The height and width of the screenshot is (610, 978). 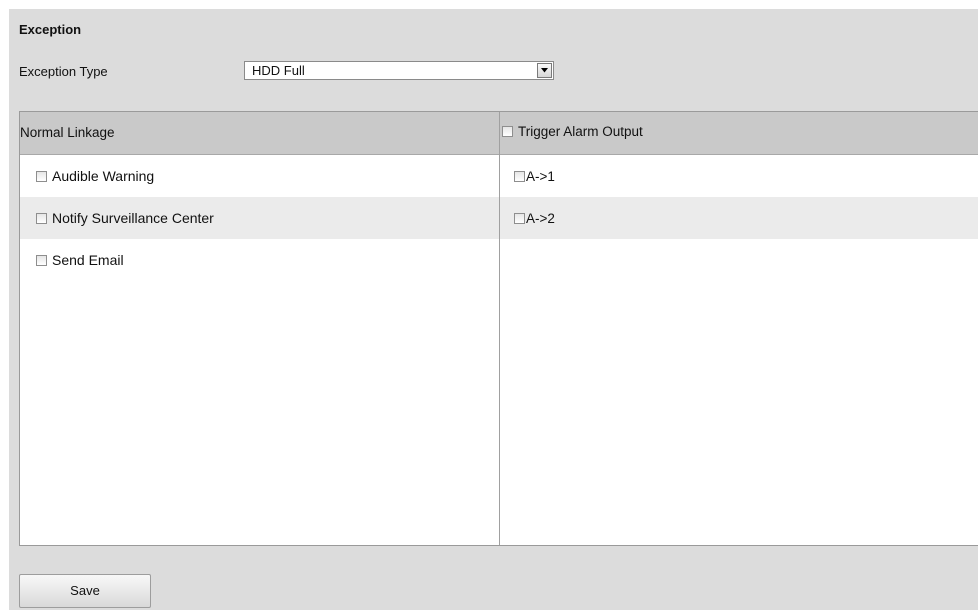 I want to click on send-email-checkbox, so click(x=41, y=260).